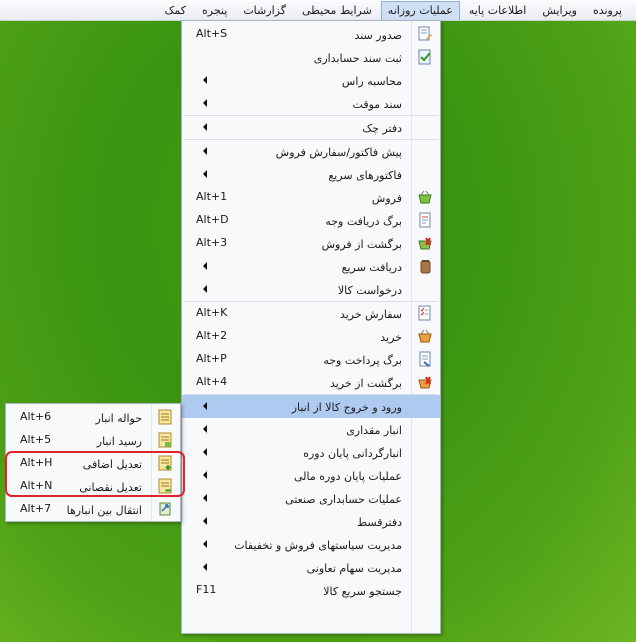 This screenshot has height=642, width=636. Describe the element at coordinates (365, 175) in the screenshot. I see `menu-item-label: فاکتورهای سریع` at that location.